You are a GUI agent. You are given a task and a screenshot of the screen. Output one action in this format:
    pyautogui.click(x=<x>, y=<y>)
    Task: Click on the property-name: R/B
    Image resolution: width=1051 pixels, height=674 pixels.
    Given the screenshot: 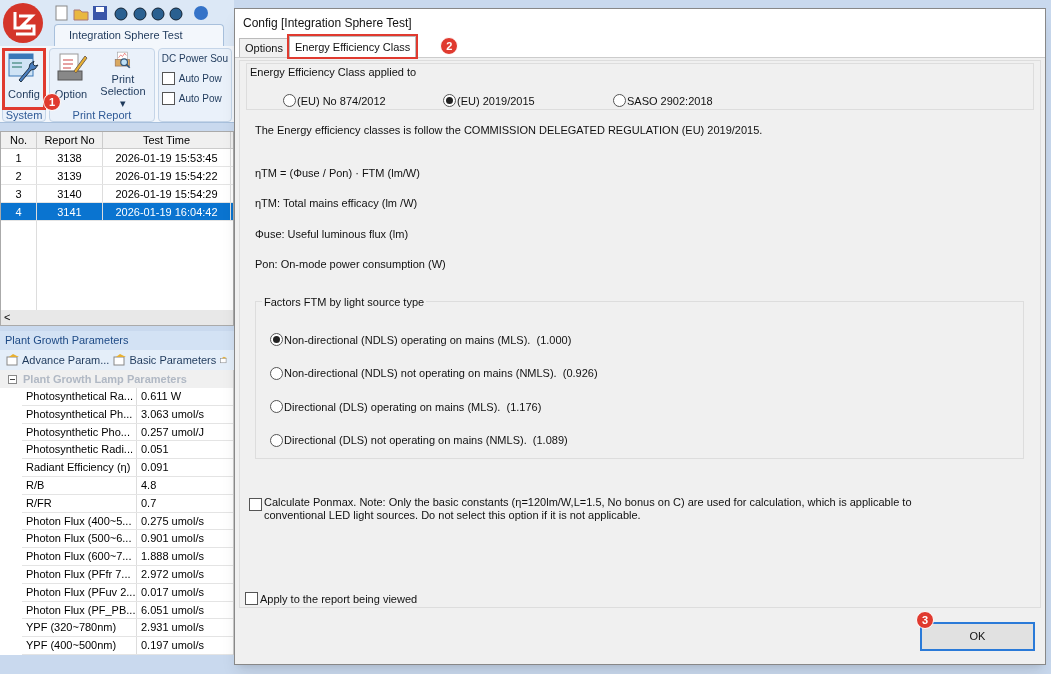 What is the action you would take?
    pyautogui.click(x=79, y=485)
    